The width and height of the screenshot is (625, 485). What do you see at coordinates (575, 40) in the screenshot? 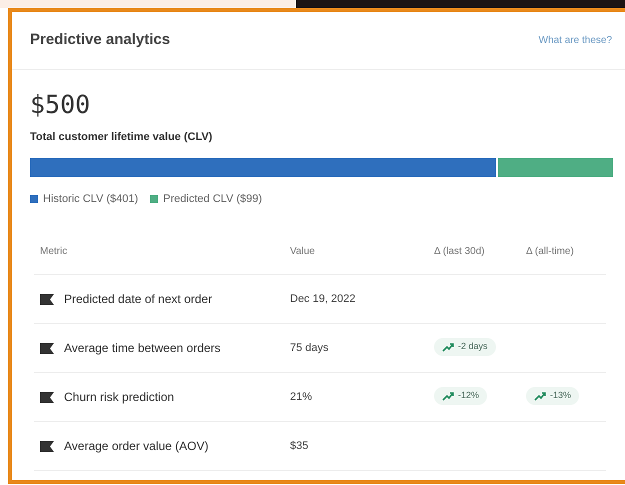
I see `help-link: What are these?` at bounding box center [575, 40].